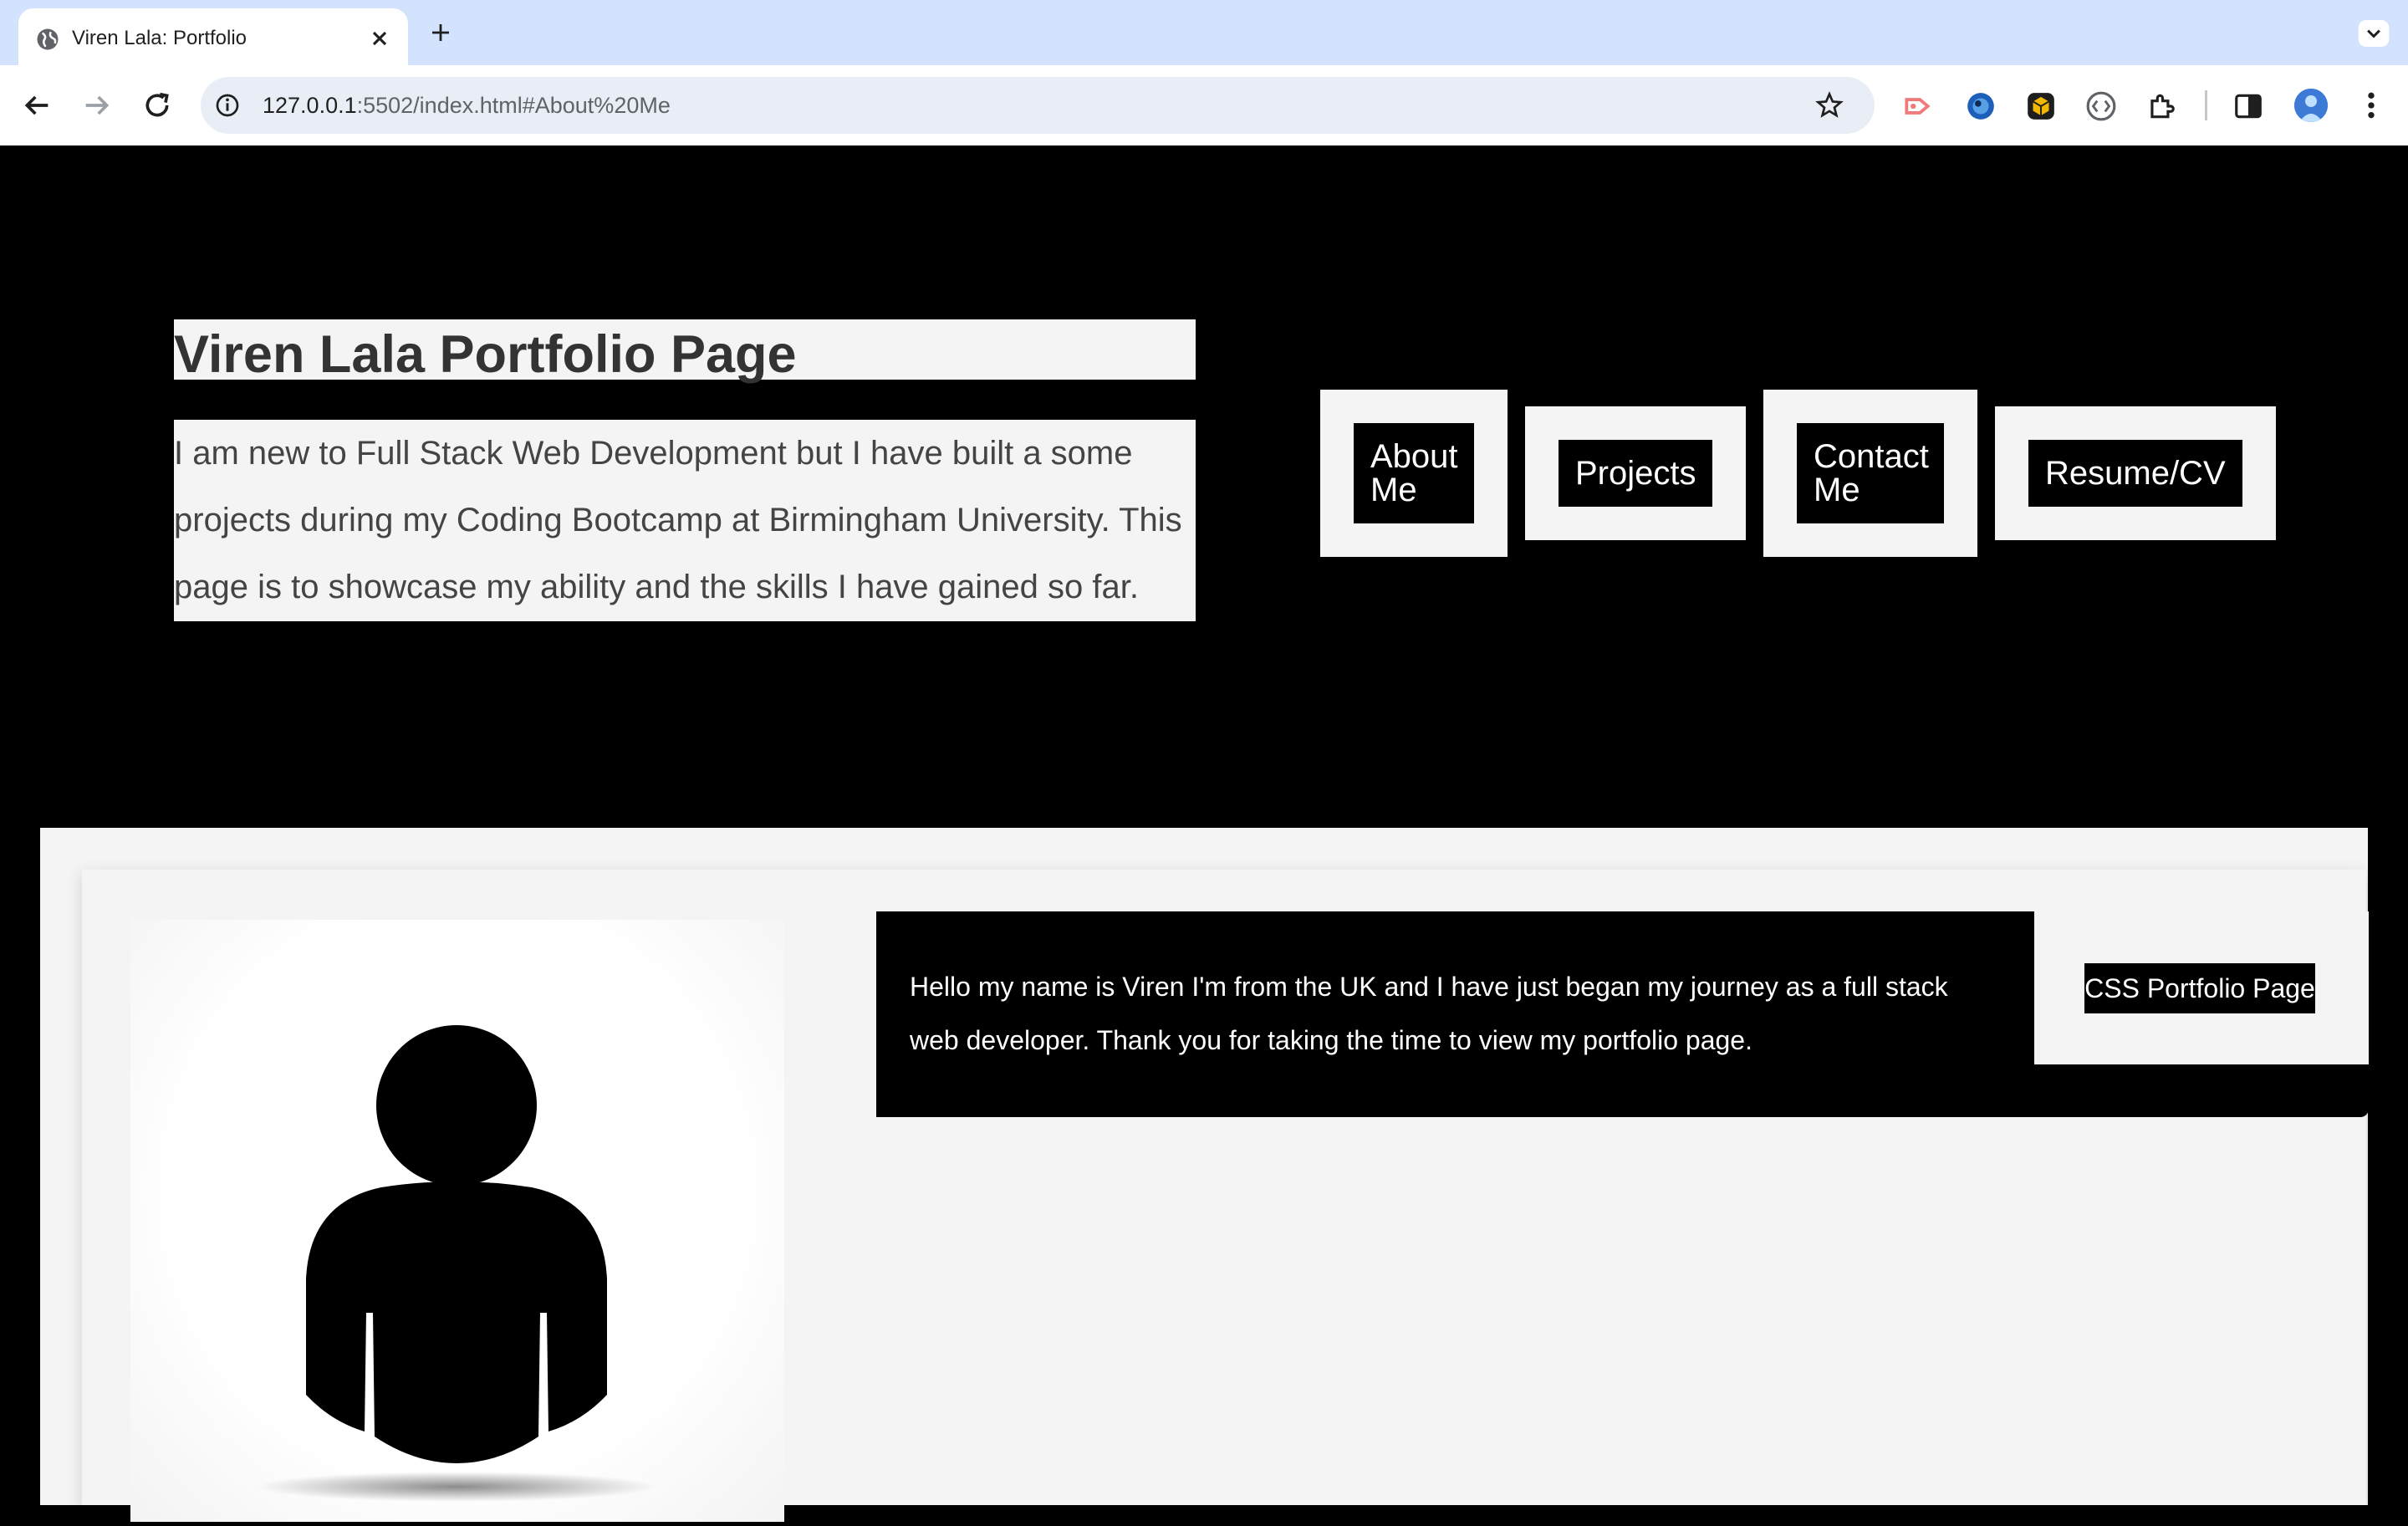 This screenshot has height=1526, width=2408. Describe the element at coordinates (456, 1263) in the screenshot. I see `person-silhouette-icon` at that location.